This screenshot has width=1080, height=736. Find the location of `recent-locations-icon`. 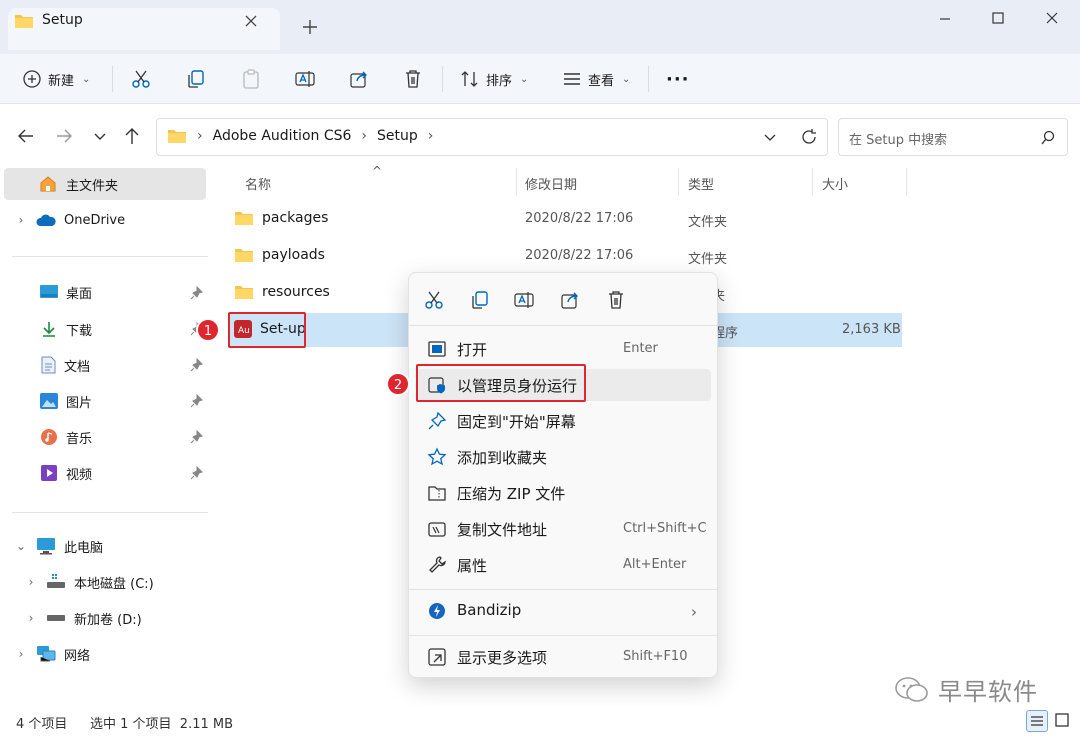

recent-locations-icon is located at coordinates (100, 136).